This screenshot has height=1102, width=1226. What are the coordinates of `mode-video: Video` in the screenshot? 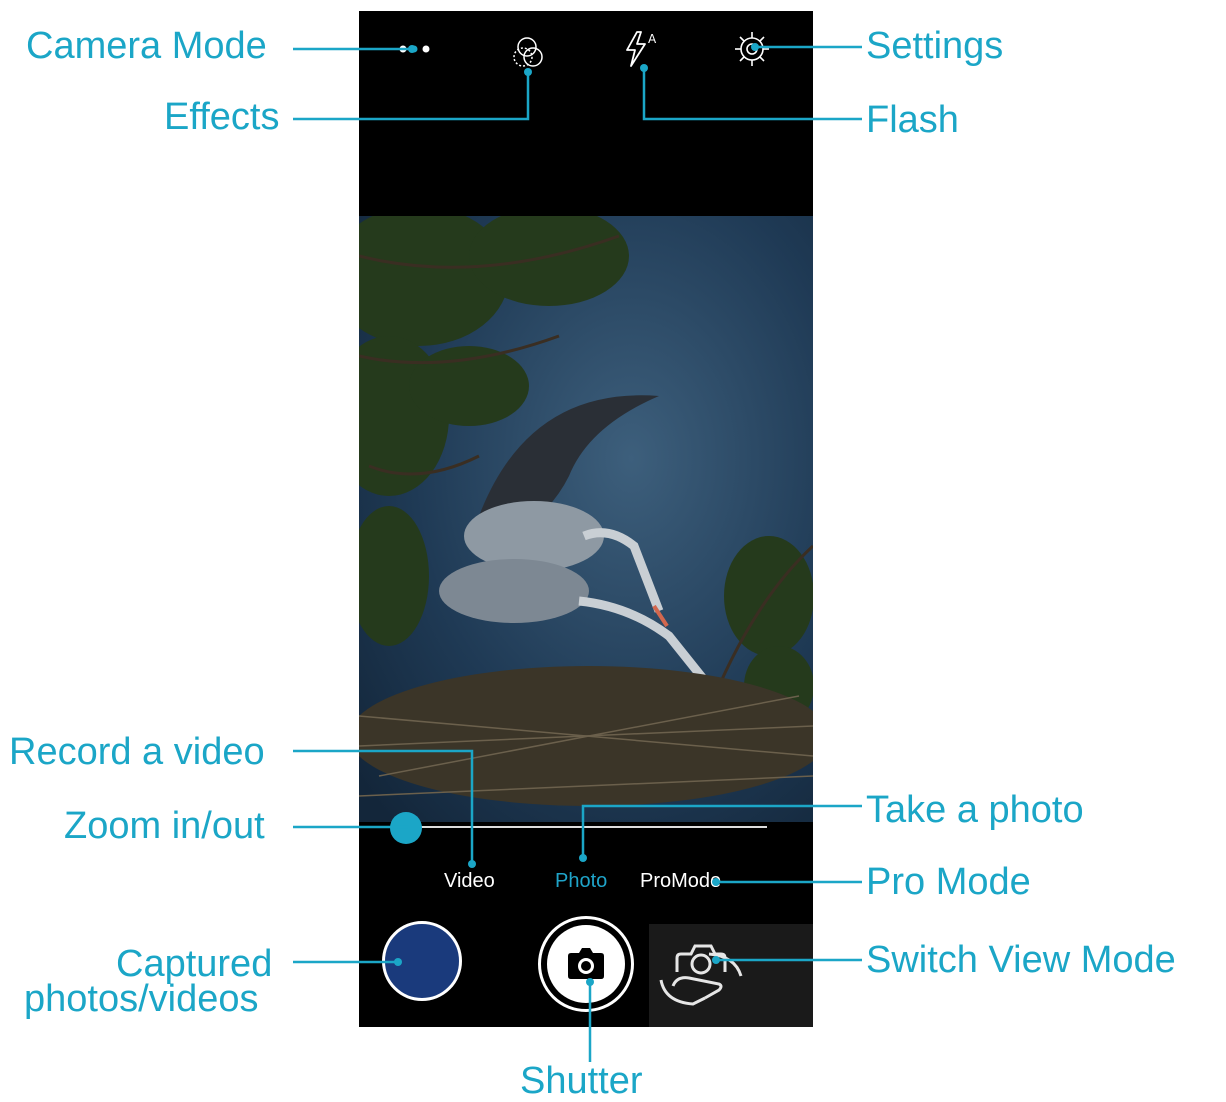 It's located at (469, 881).